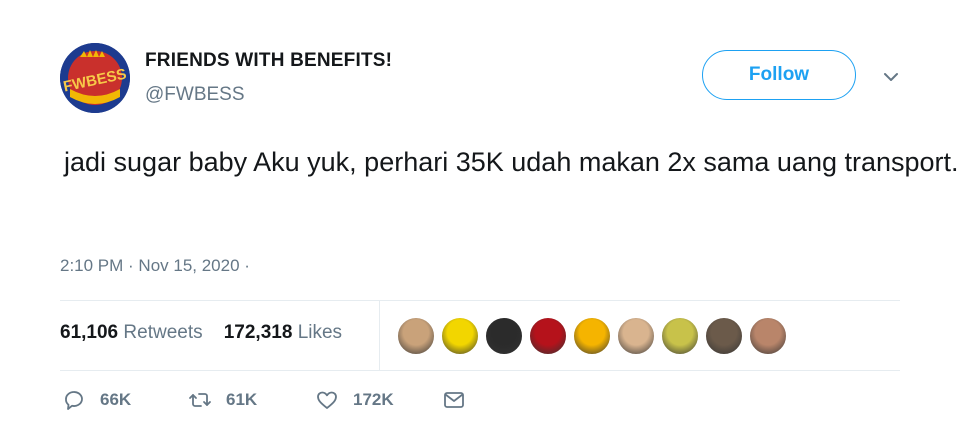 This screenshot has width=960, height=428. What do you see at coordinates (779, 75) in the screenshot?
I see `follow-button: Follow` at bounding box center [779, 75].